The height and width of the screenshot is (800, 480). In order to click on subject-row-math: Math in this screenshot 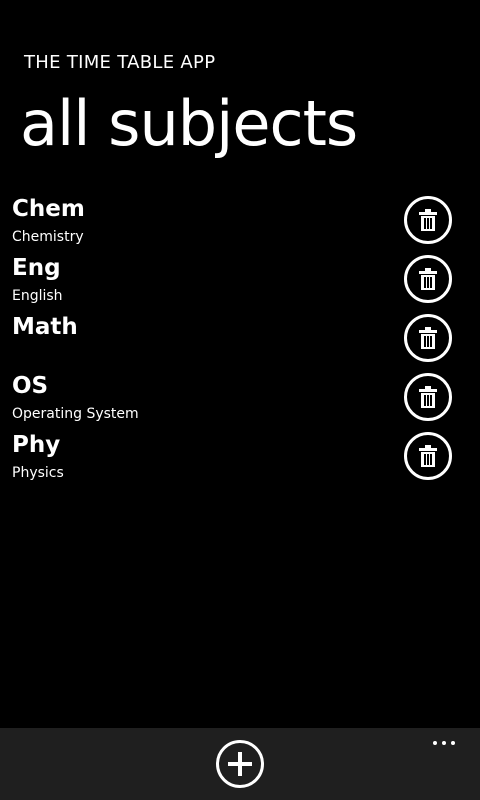, I will do `click(240, 339)`.